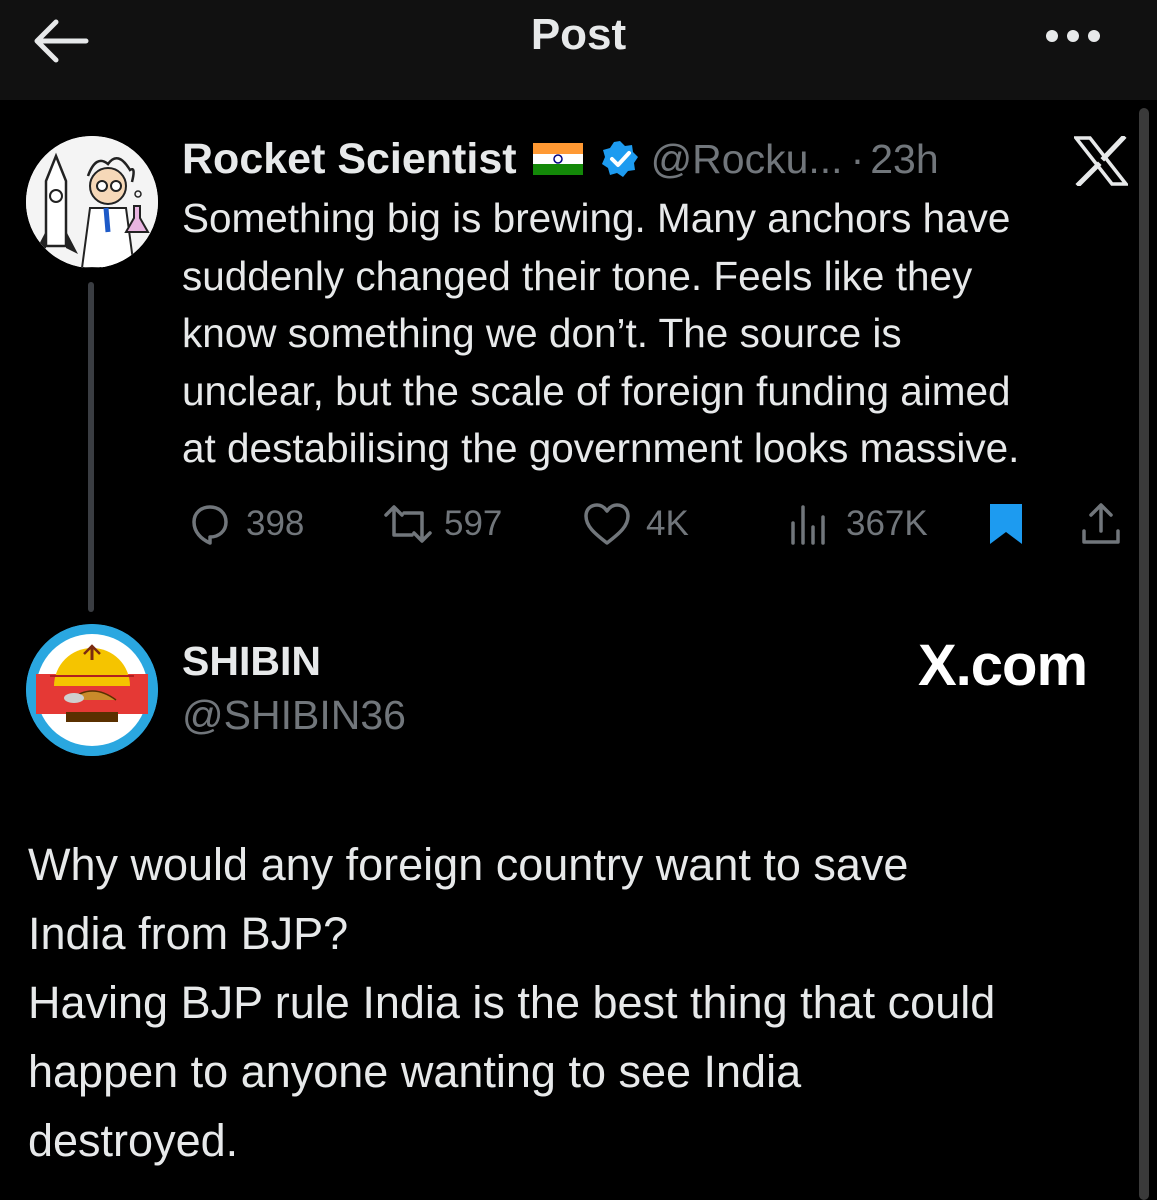 The image size is (1157, 1200). I want to click on repost-count: 597, so click(473, 523).